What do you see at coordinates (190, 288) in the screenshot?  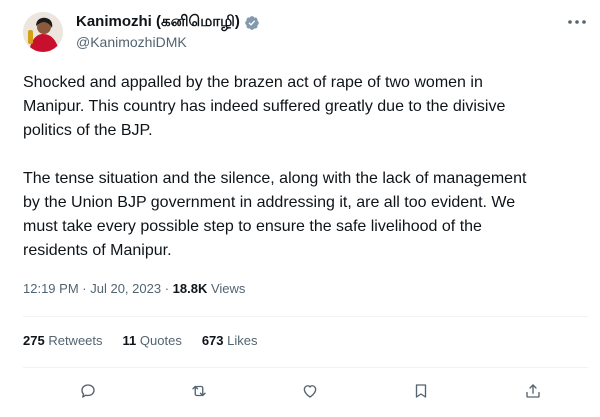 I see `views-count: 18.8K` at bounding box center [190, 288].